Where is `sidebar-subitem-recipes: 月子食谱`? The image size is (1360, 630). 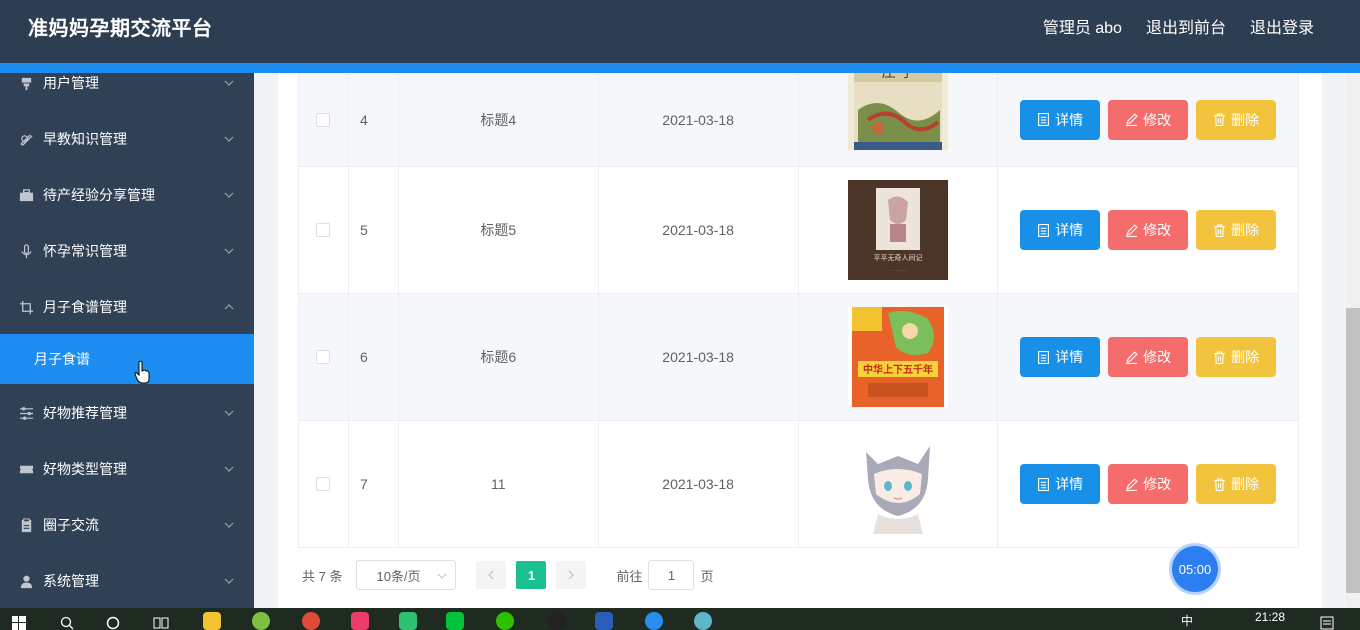 sidebar-subitem-recipes: 月子食谱 is located at coordinates (127, 359).